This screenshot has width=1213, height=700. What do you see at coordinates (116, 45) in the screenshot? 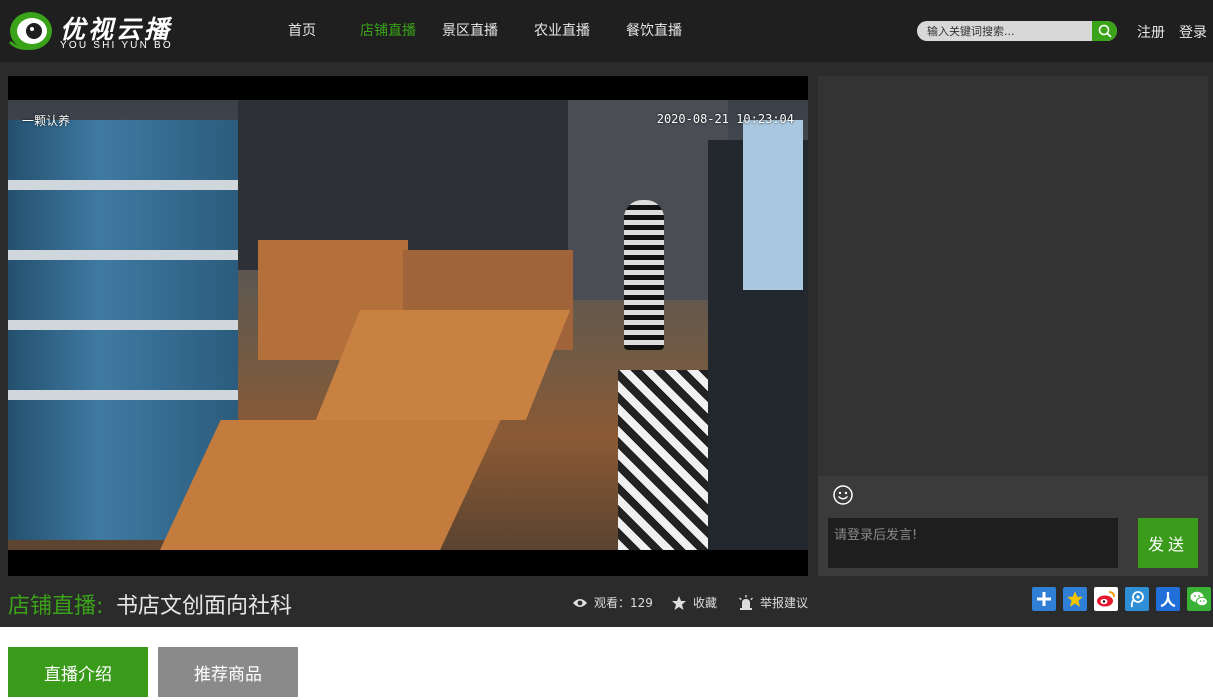
I see `logo-subtitle: YOU SHI YUN BO` at bounding box center [116, 45].